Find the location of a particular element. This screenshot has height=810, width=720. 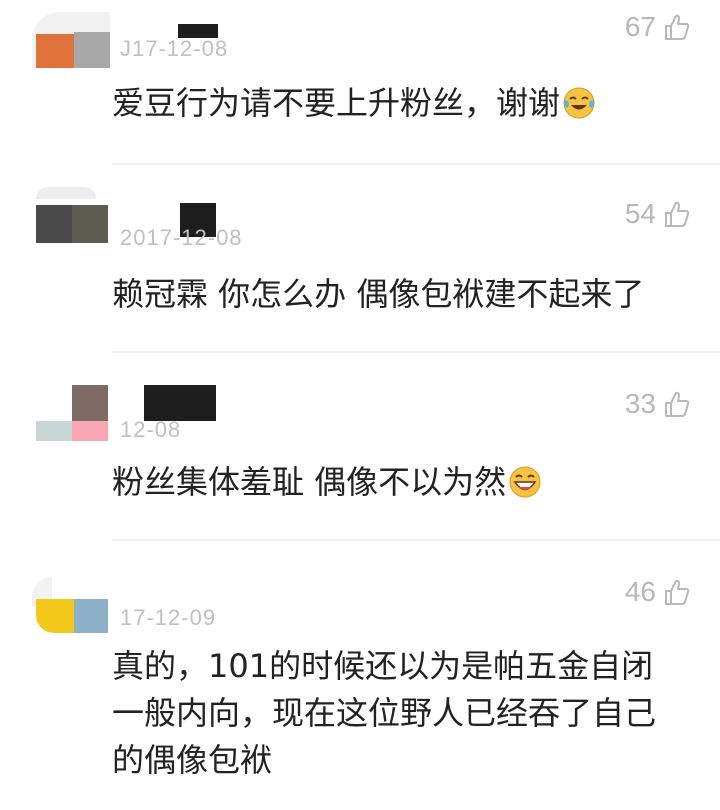

like-button: 67 is located at coordinates (657, 27).